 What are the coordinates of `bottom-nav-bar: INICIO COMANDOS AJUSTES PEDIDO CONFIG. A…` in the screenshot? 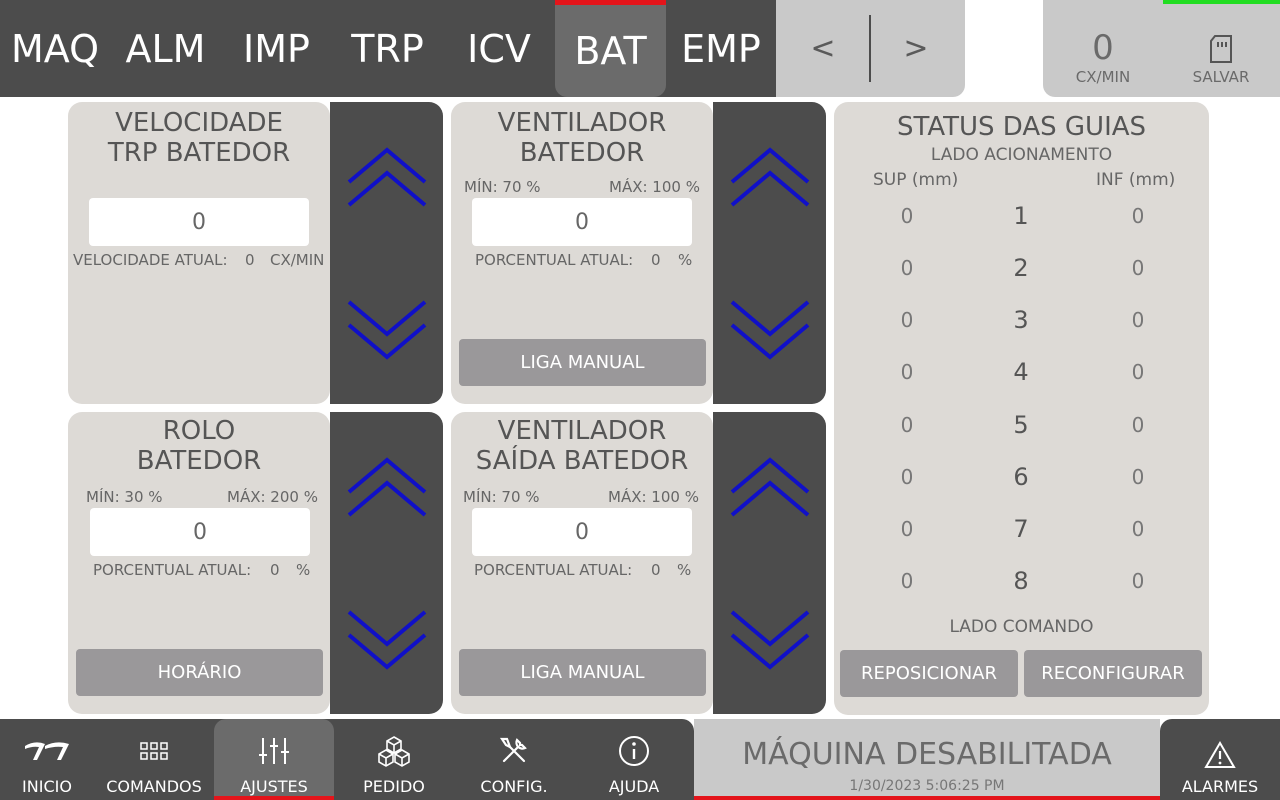 It's located at (347, 759).